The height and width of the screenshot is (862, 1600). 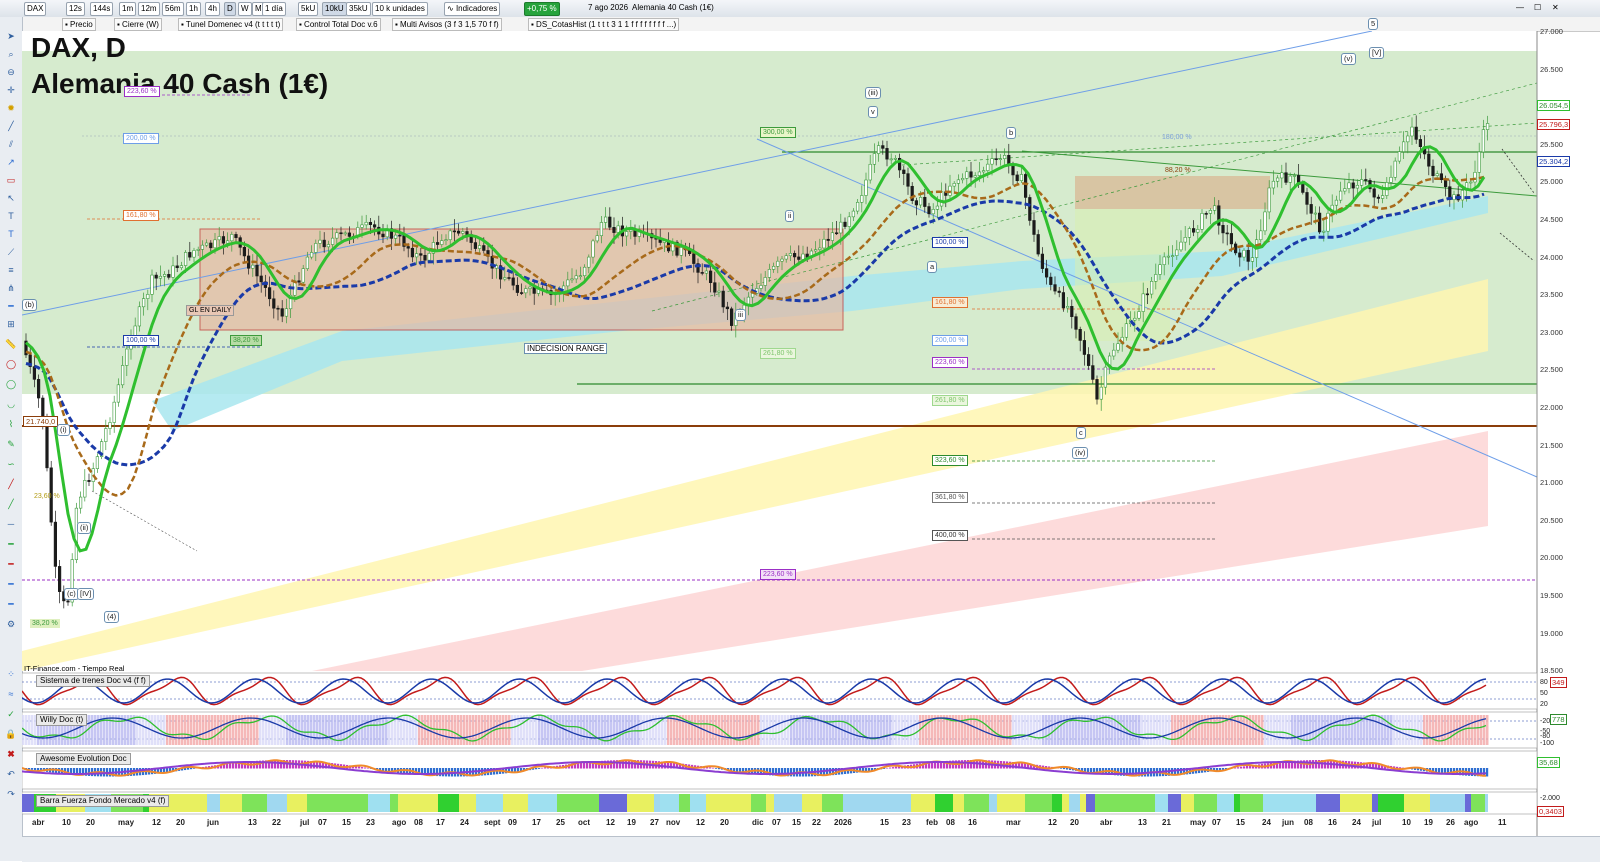 I want to click on ruler-icon: 📏, so click(x=11, y=344).